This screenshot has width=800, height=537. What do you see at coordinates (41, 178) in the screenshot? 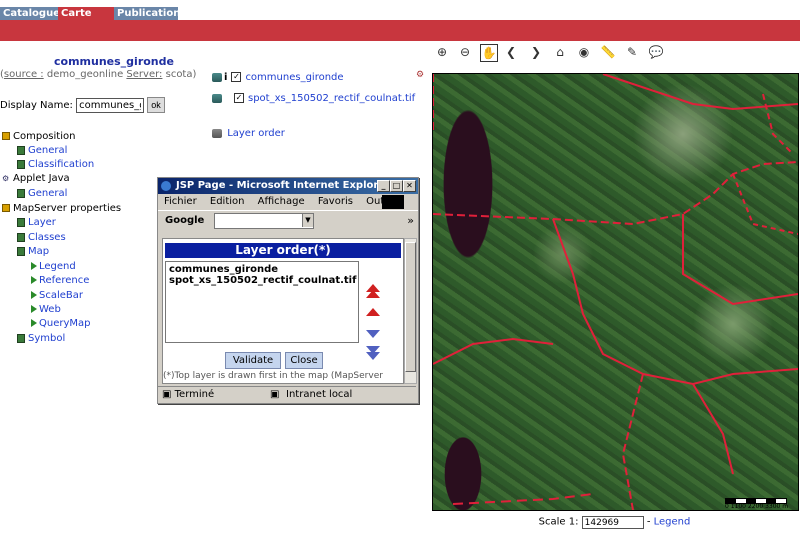
I see `tree-label: Applet Java` at bounding box center [41, 178].